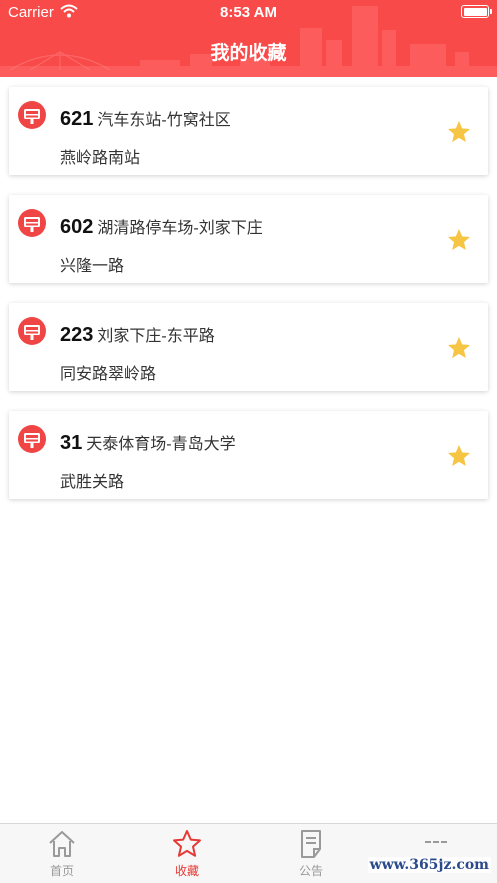 Image resolution: width=497 pixels, height=883 pixels. What do you see at coordinates (311, 844) in the screenshot?
I see `notice-icon` at bounding box center [311, 844].